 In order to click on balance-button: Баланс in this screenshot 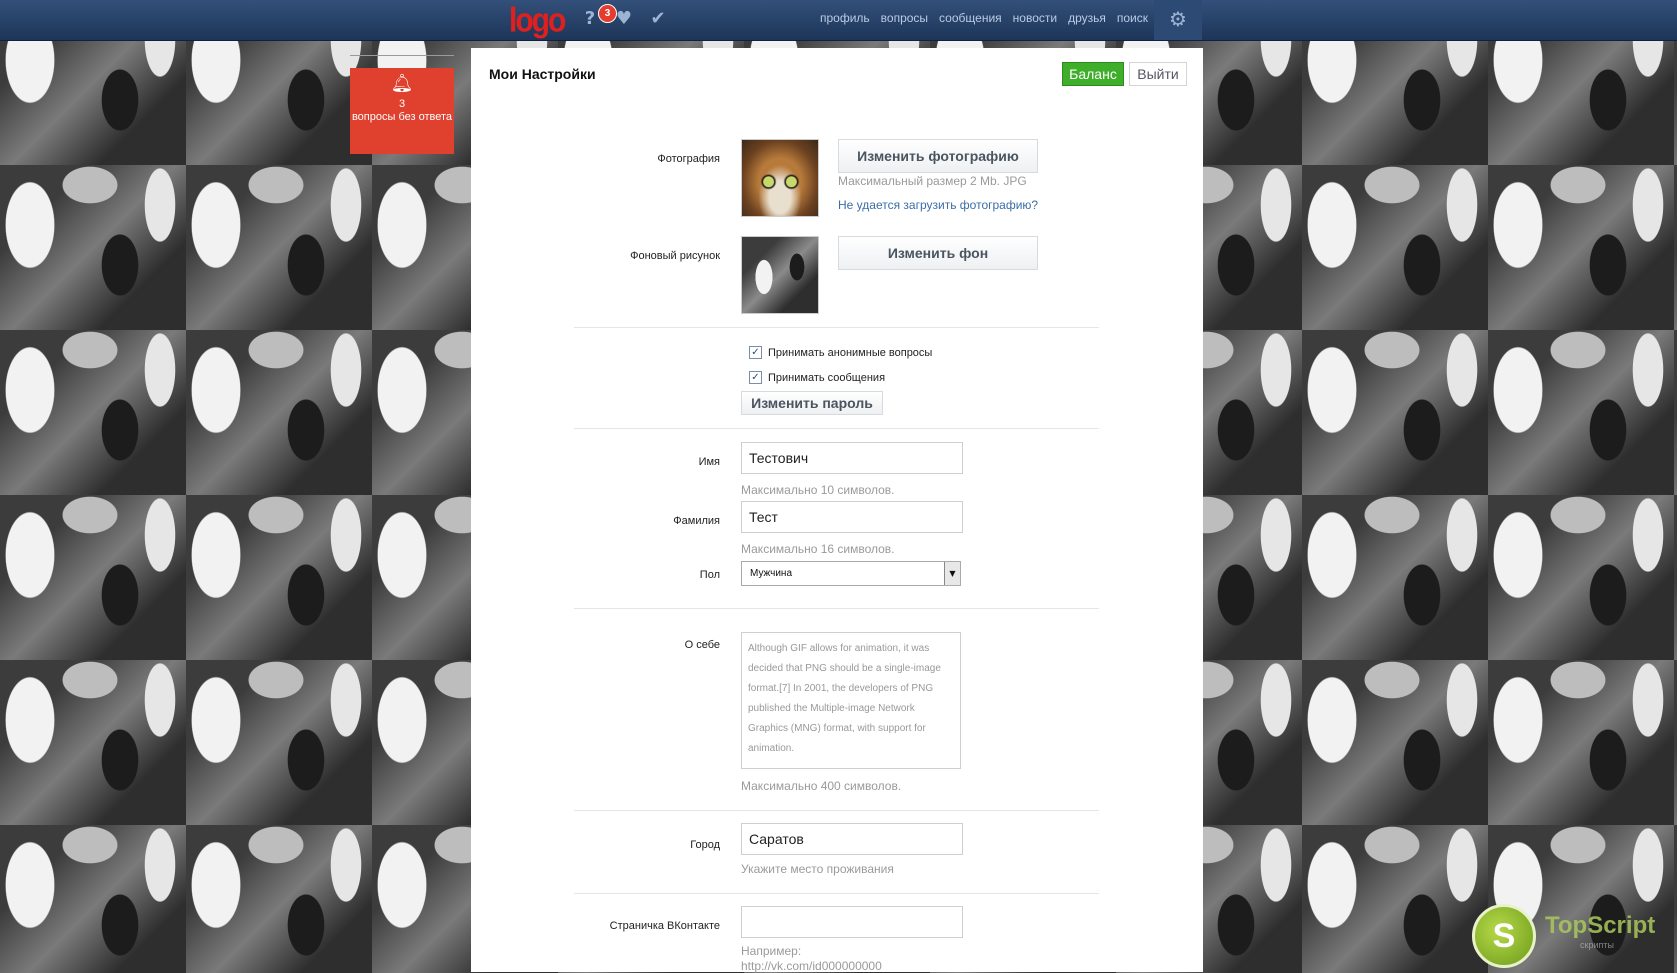, I will do `click(1093, 74)`.